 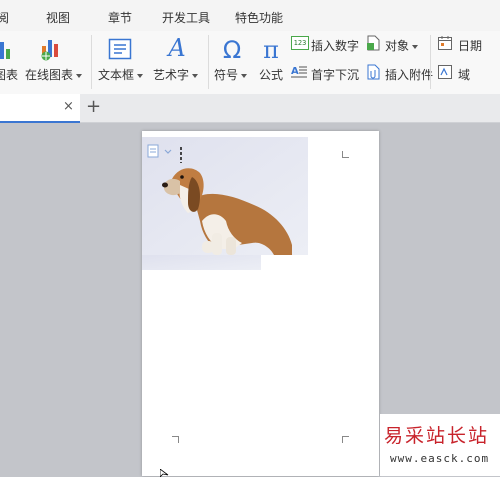 I want to click on symbol-button: Ω 符号, so click(x=232, y=61).